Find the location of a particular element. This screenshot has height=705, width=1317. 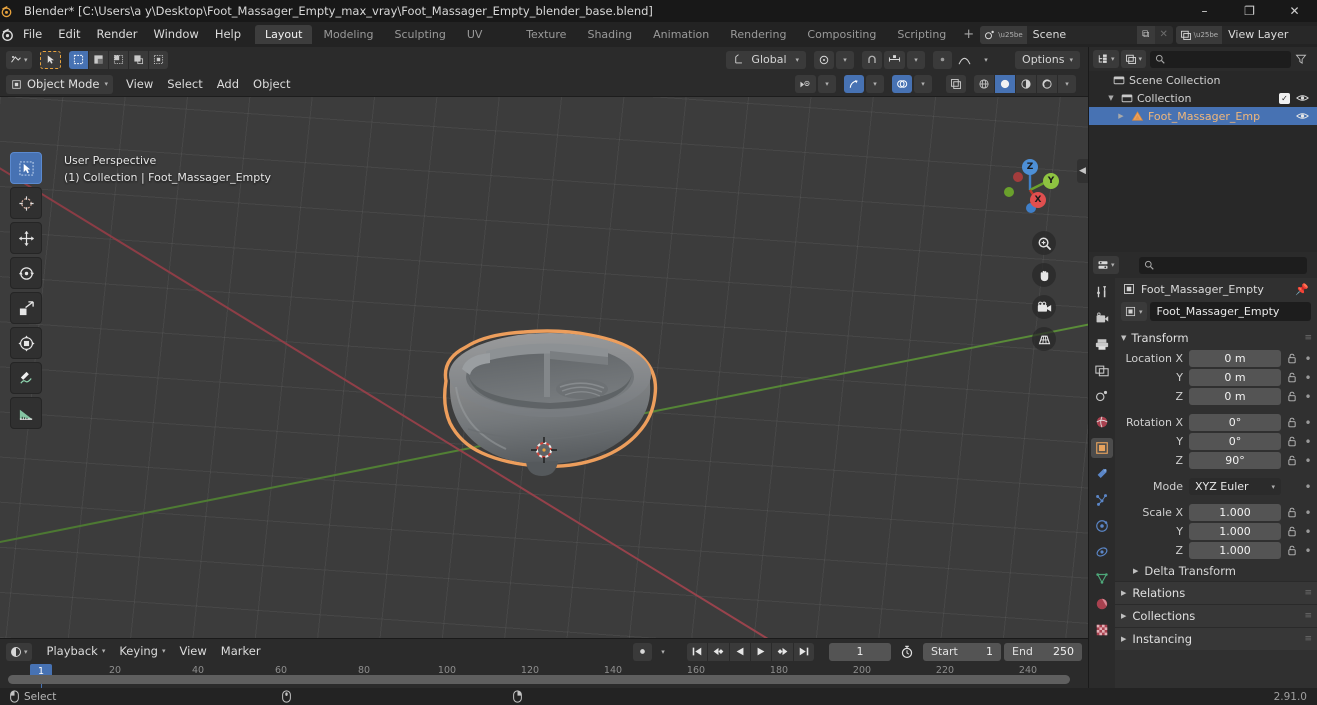

end-frame-field: End 250 is located at coordinates (1043, 651).